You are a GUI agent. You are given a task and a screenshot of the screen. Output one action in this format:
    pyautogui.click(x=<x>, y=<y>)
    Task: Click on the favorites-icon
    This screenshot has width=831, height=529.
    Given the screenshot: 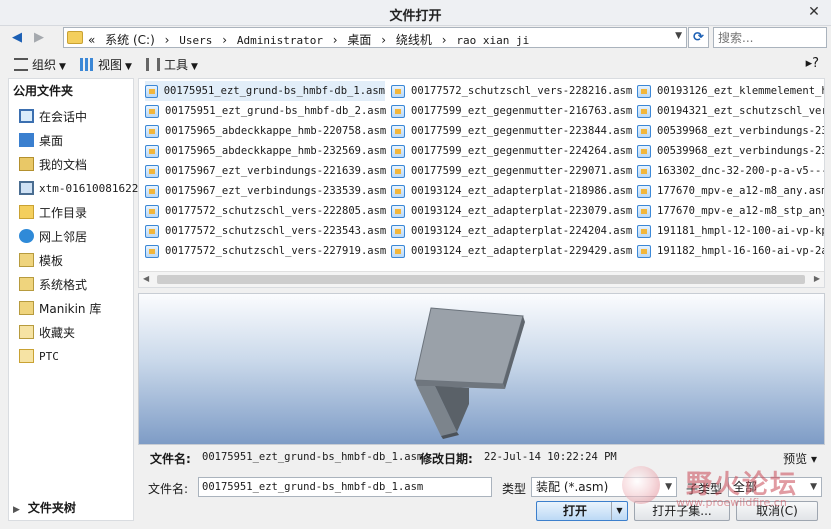 What is the action you would take?
    pyautogui.click(x=26, y=332)
    